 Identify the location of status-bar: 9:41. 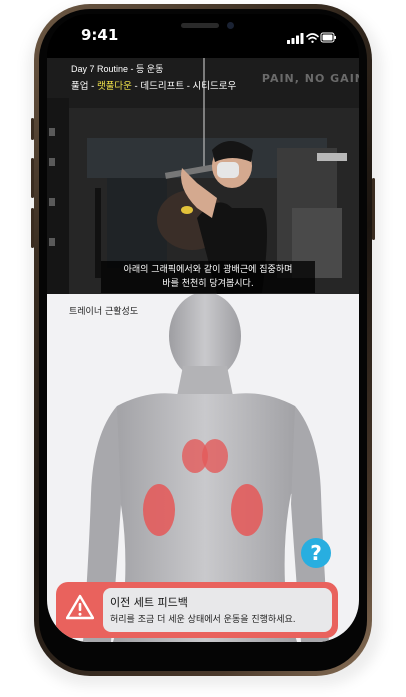
(203, 36).